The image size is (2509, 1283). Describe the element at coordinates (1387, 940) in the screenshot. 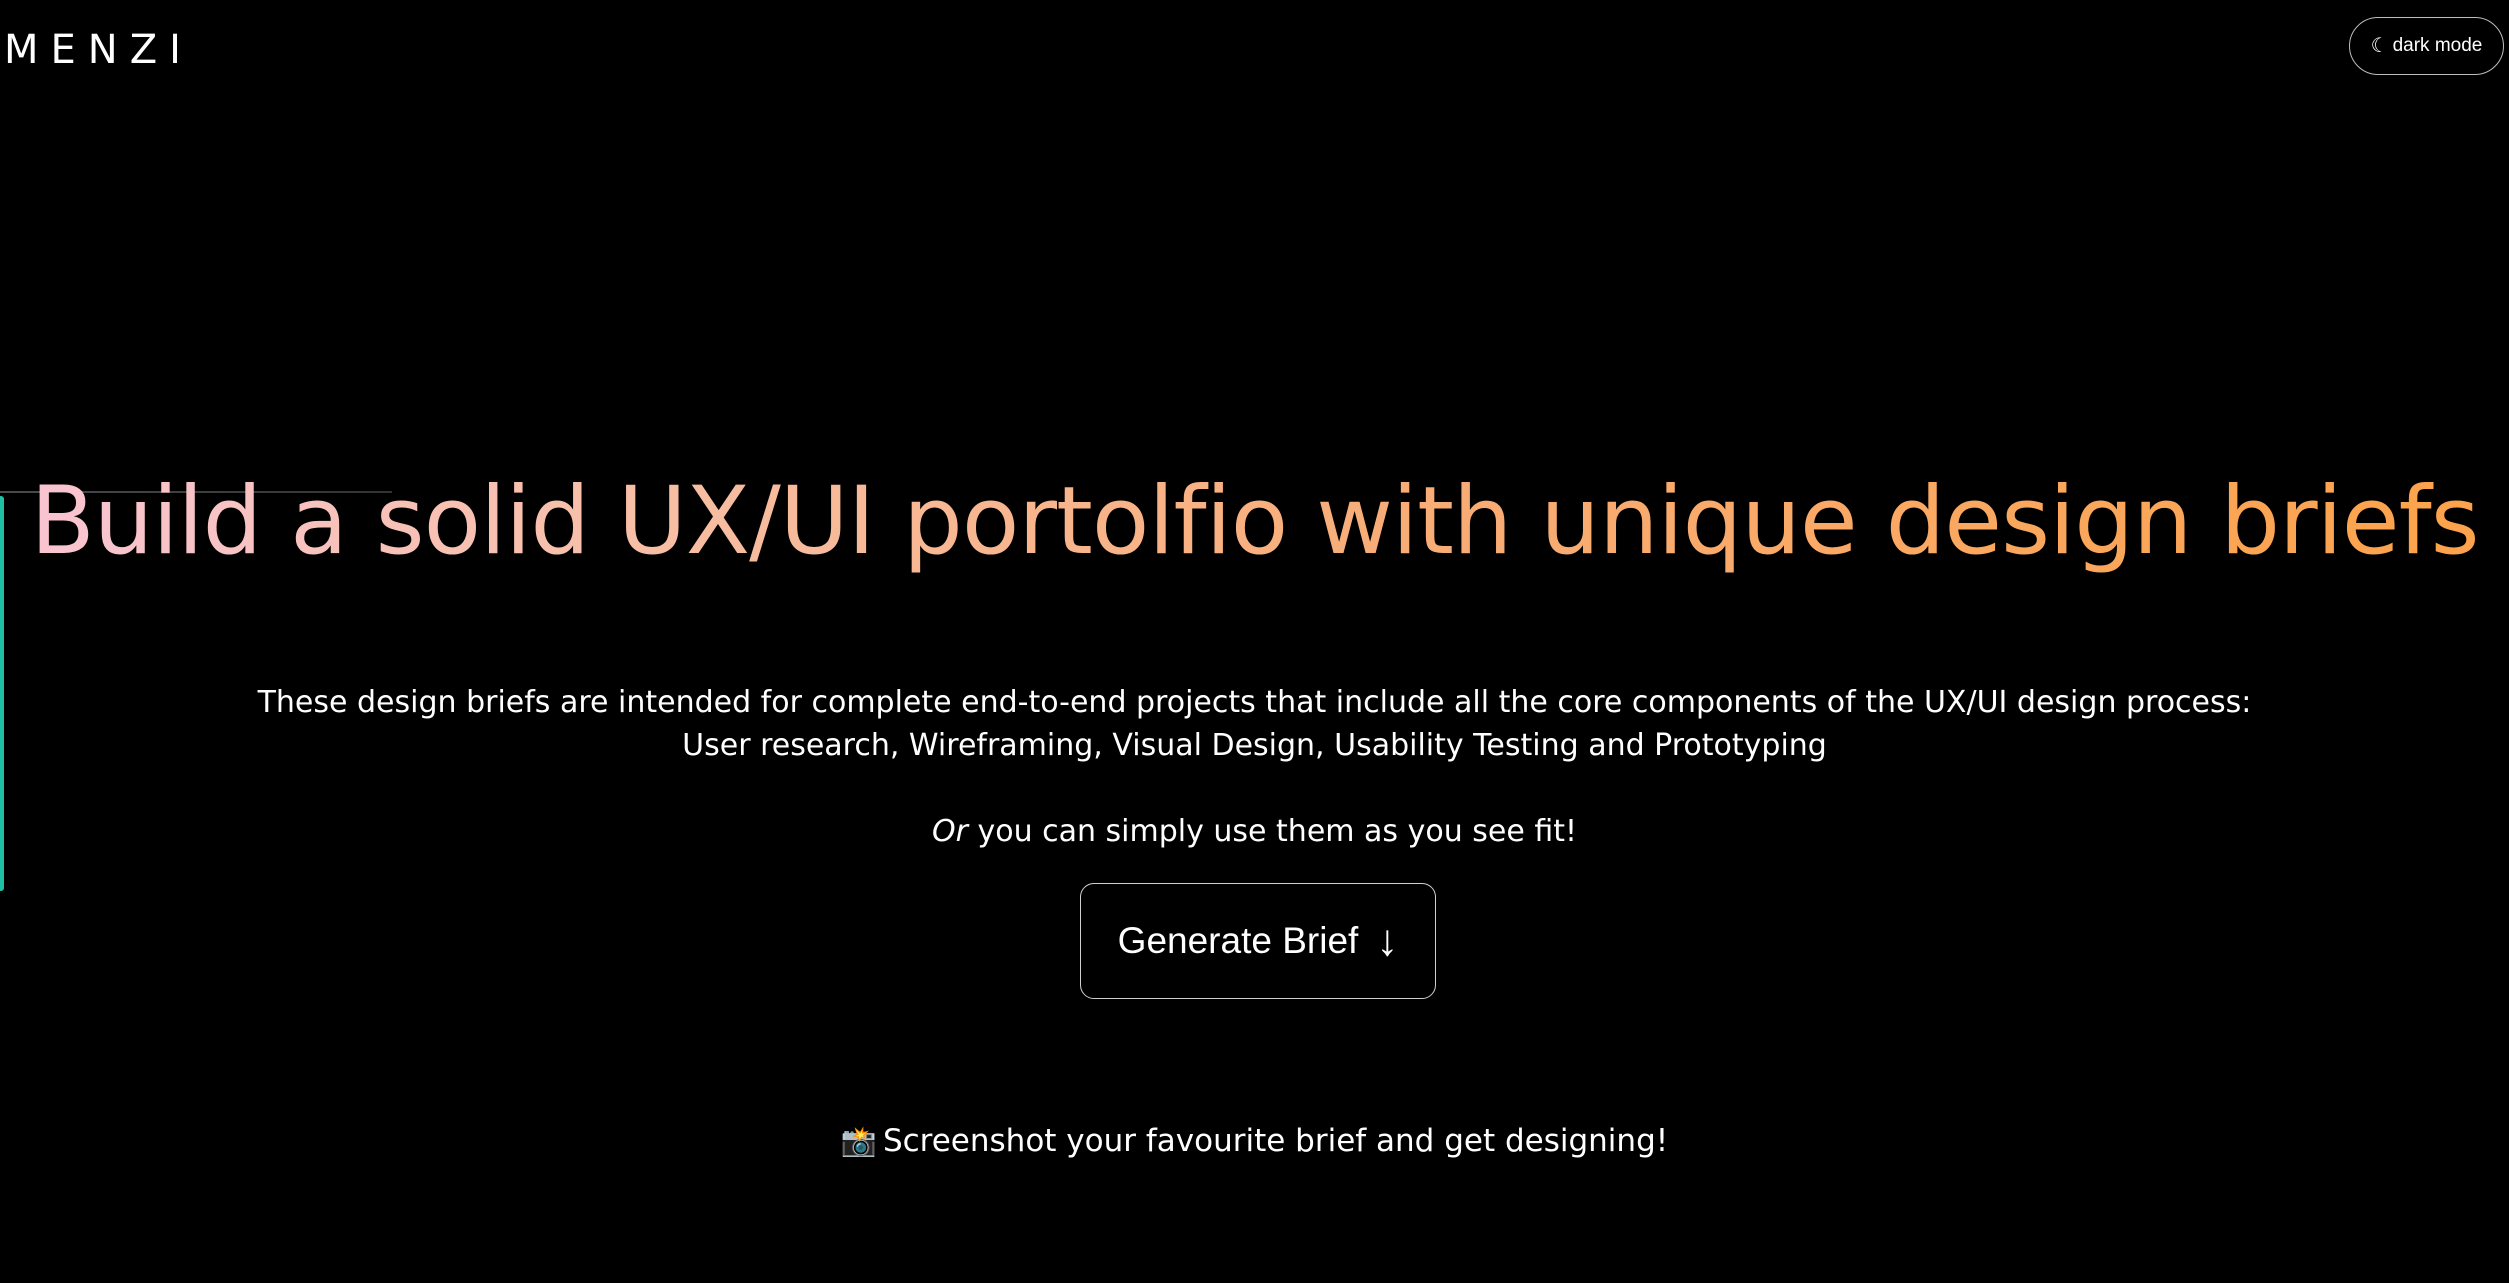

I see `arrow-down-icon: ↓` at that location.